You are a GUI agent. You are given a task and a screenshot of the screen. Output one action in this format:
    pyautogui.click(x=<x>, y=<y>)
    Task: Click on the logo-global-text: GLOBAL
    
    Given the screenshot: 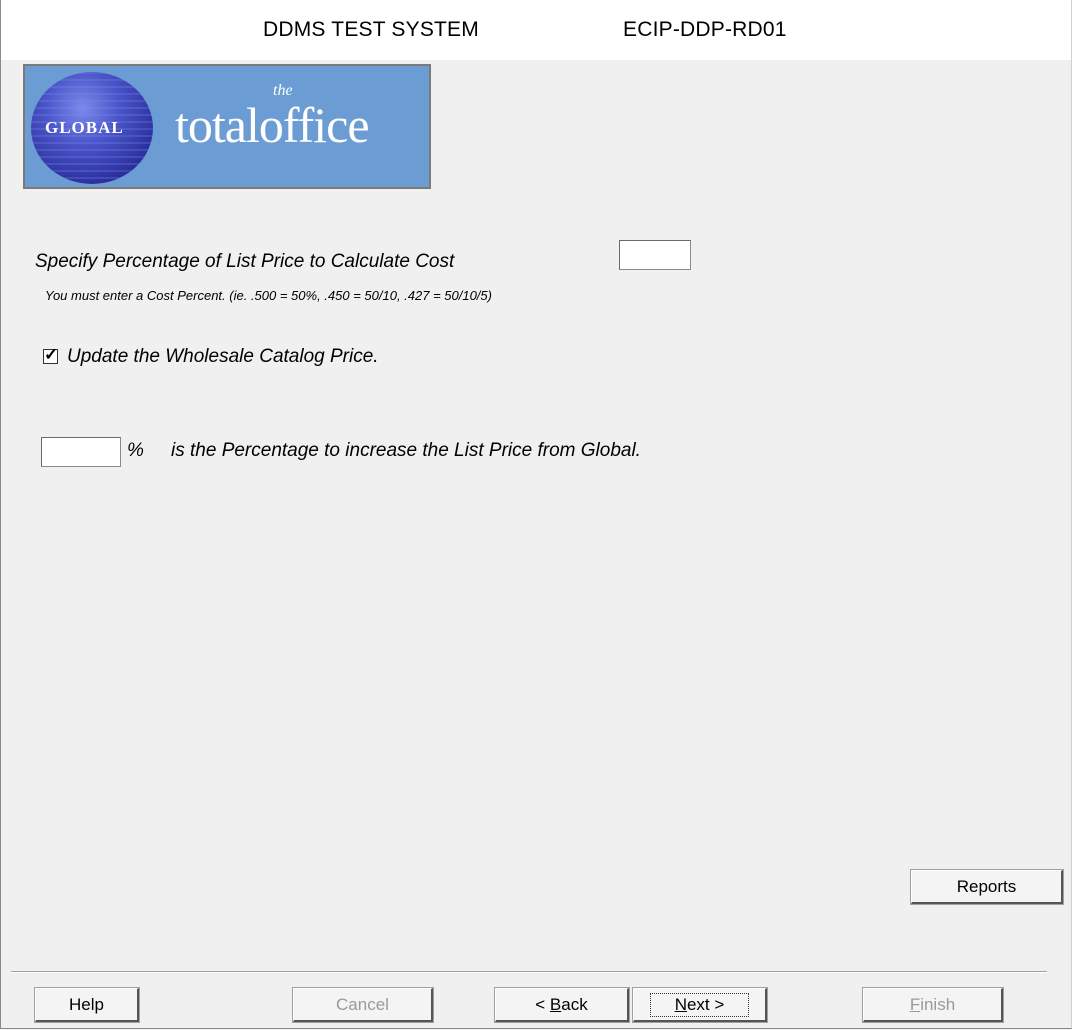 What is the action you would take?
    pyautogui.click(x=84, y=127)
    